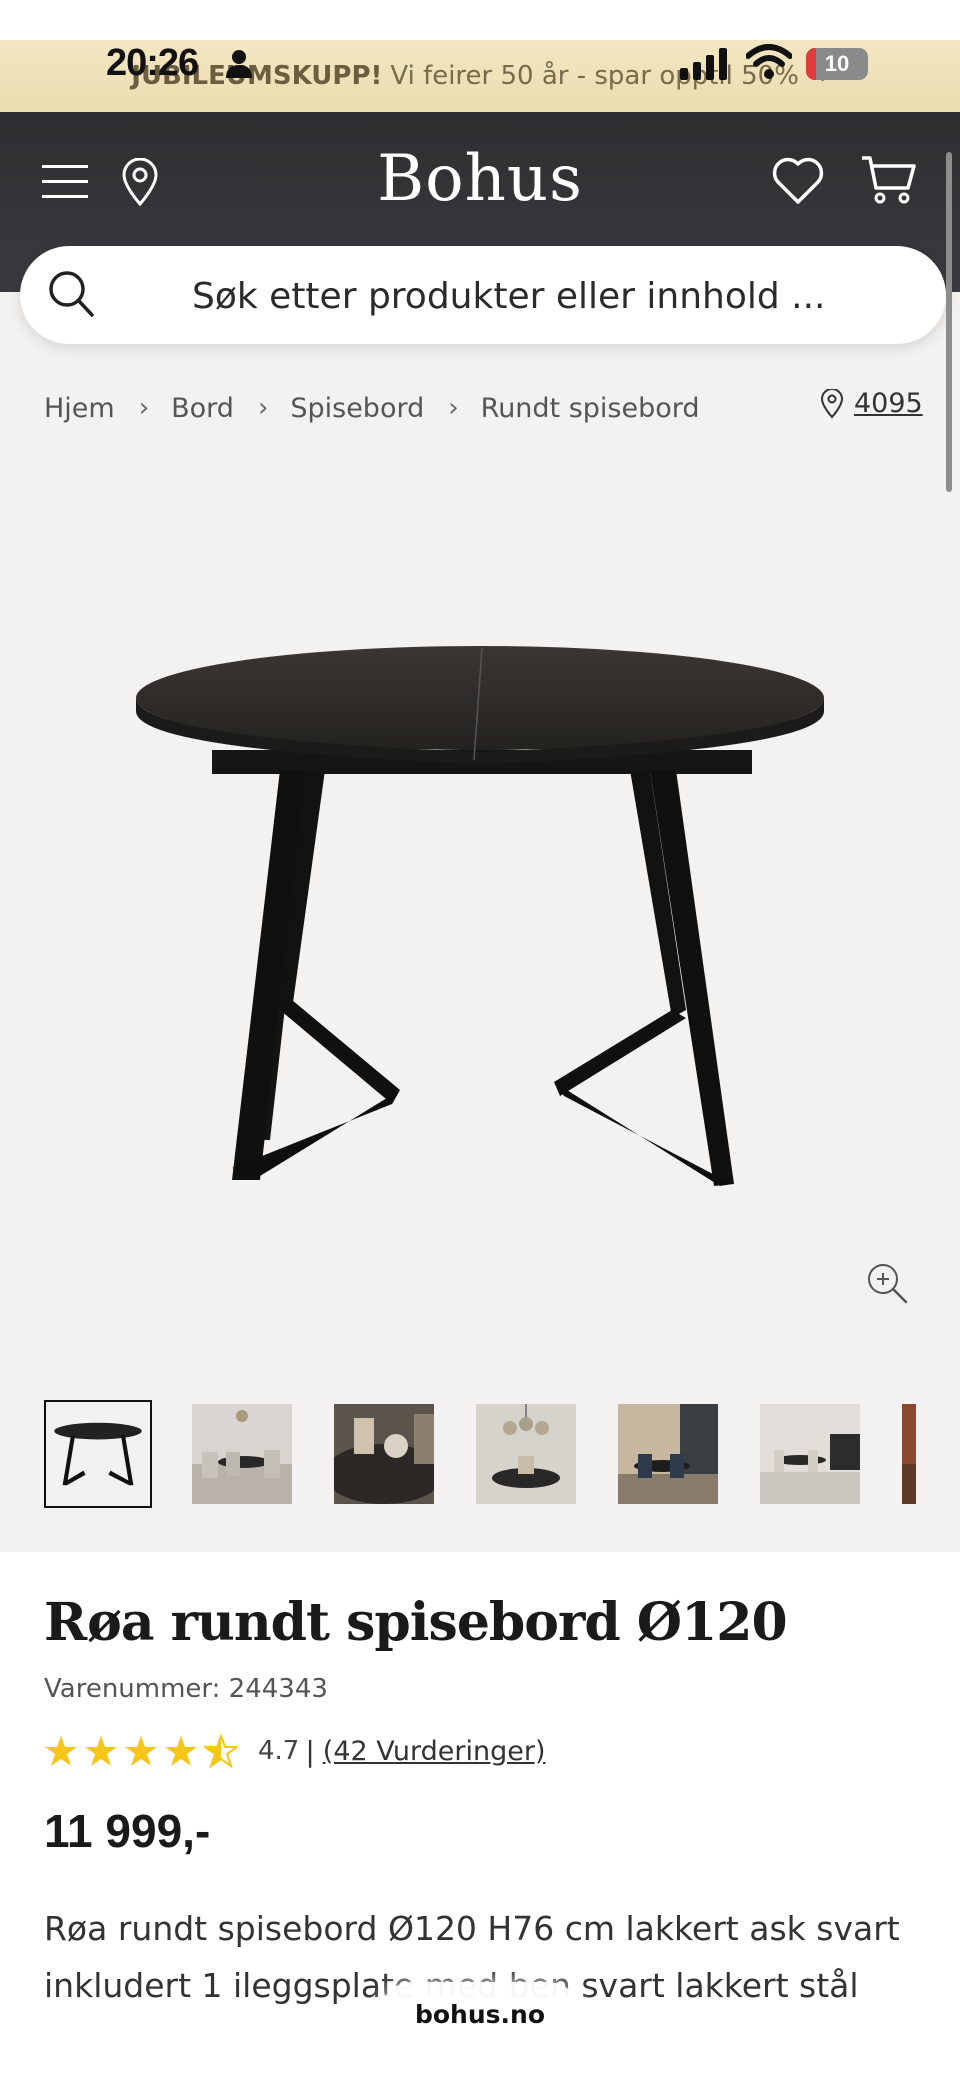 The width and height of the screenshot is (960, 2081). I want to click on wifi-icon, so click(769, 61).